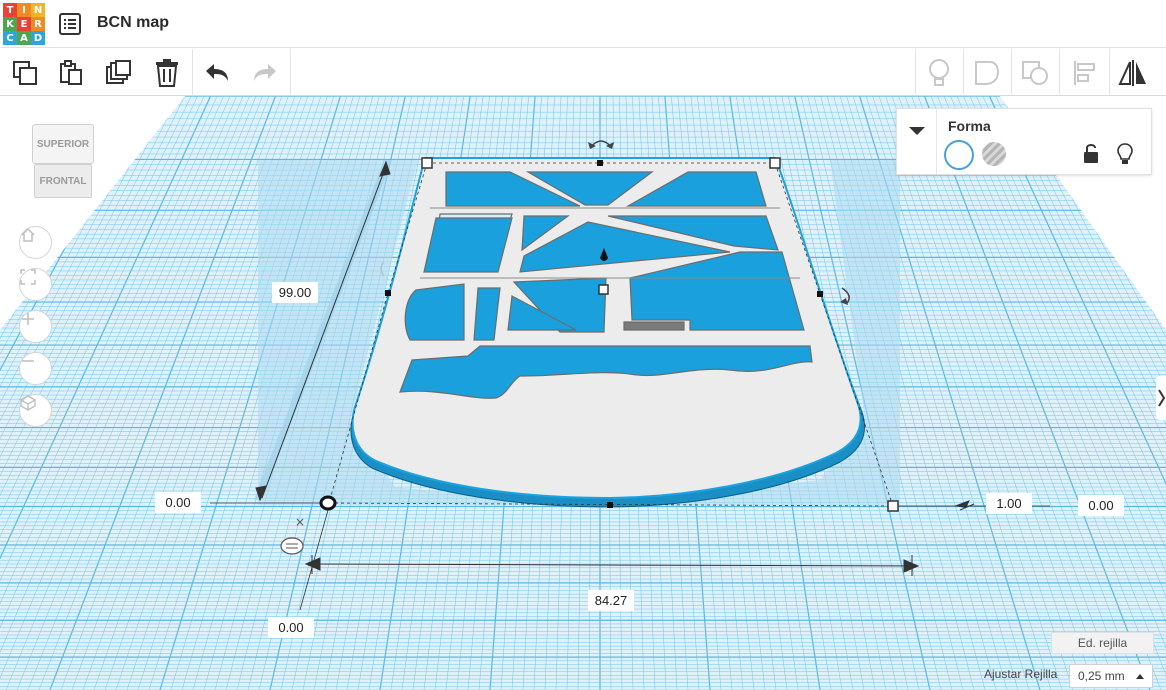  I want to click on tinkercad-logo: TINKERCAD, so click(24, 24).